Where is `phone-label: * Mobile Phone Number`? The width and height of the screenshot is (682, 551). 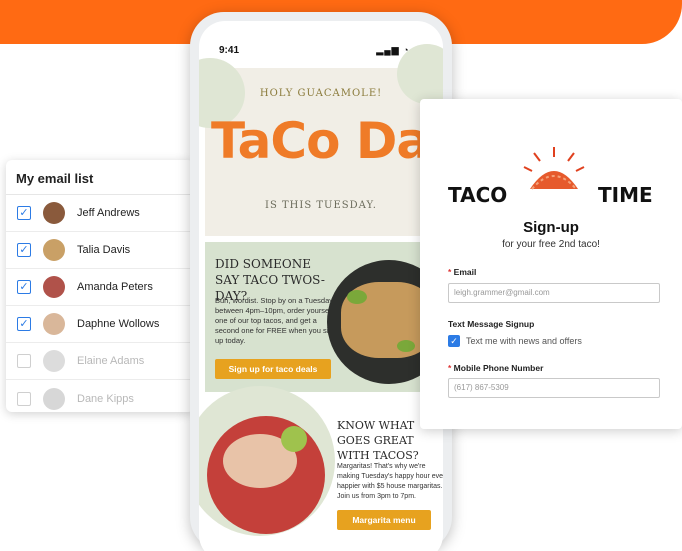 phone-label: * Mobile Phone Number is located at coordinates (496, 368).